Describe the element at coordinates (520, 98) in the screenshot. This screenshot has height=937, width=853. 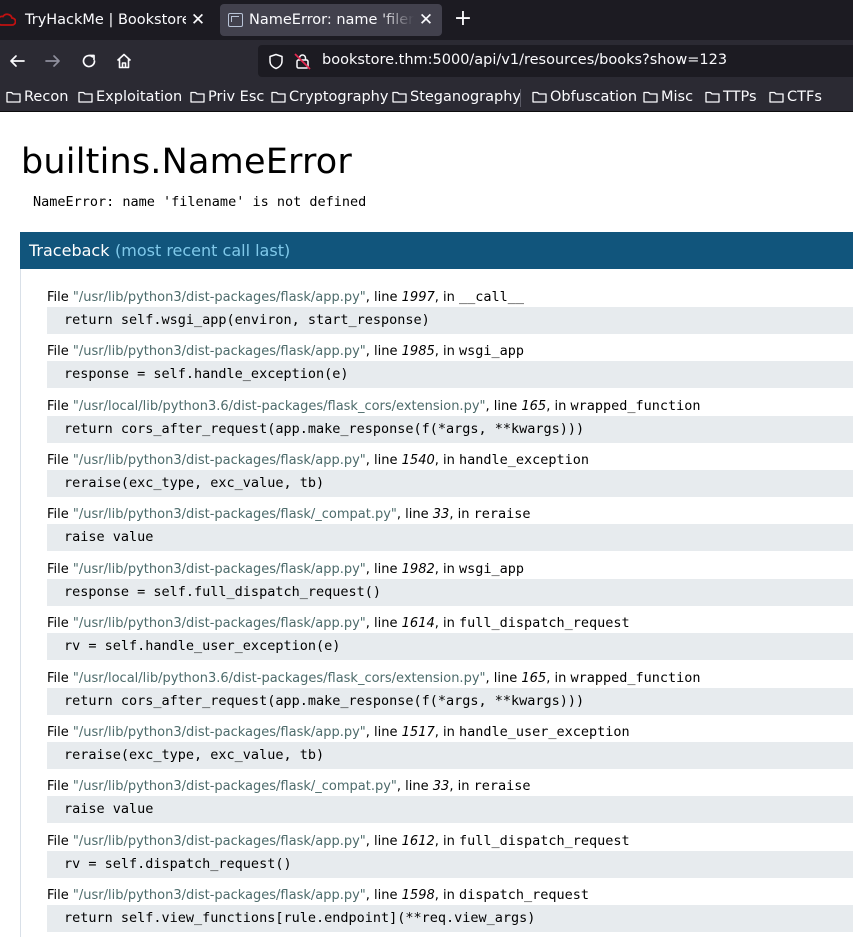
I see `bookmarks-separator` at that location.